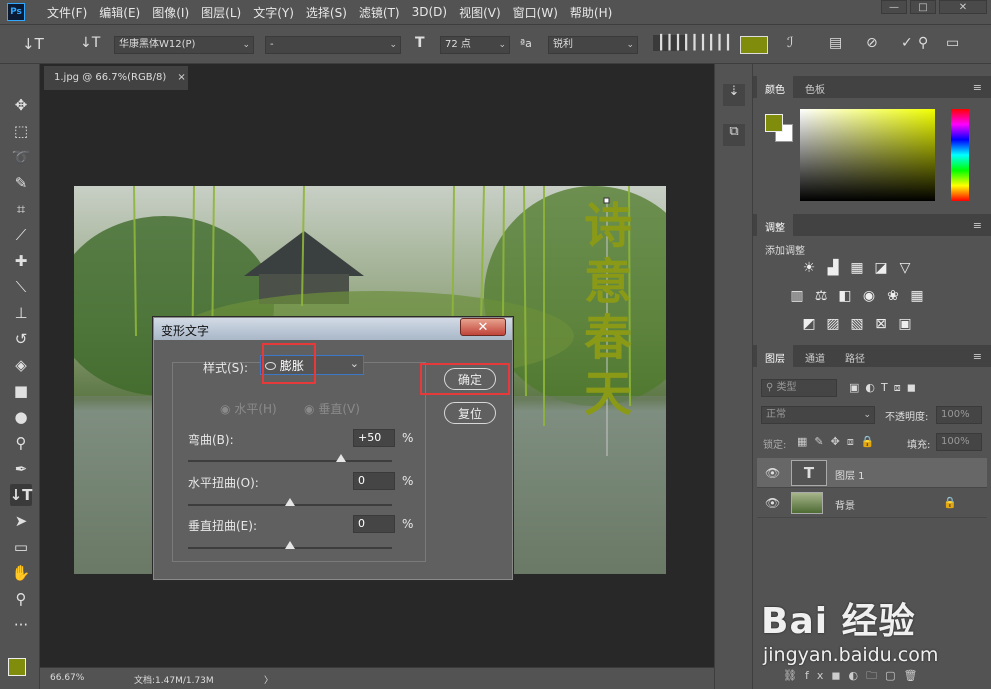 This screenshot has height=689, width=991. What do you see at coordinates (21, 183) in the screenshot?
I see `quick-select-tool-icon: ✎` at bounding box center [21, 183].